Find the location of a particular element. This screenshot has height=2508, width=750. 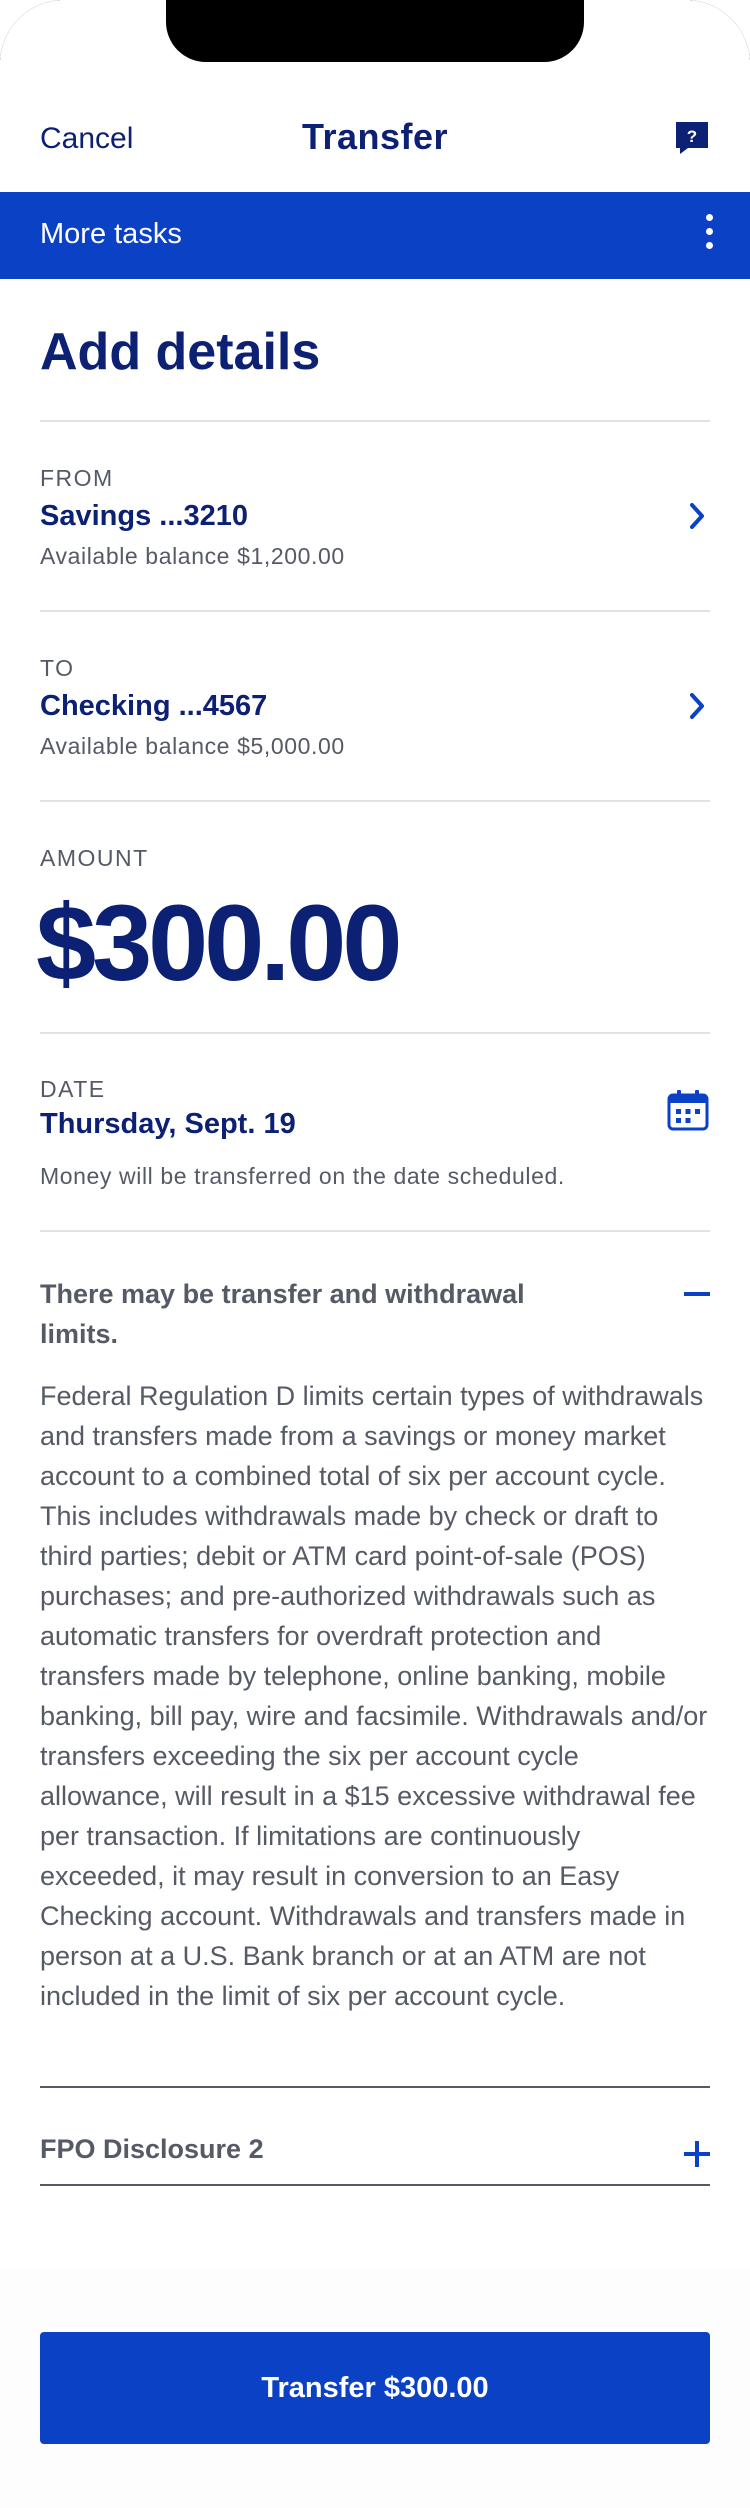

nav-header: Cancel Transfer ? is located at coordinates (375, 140).